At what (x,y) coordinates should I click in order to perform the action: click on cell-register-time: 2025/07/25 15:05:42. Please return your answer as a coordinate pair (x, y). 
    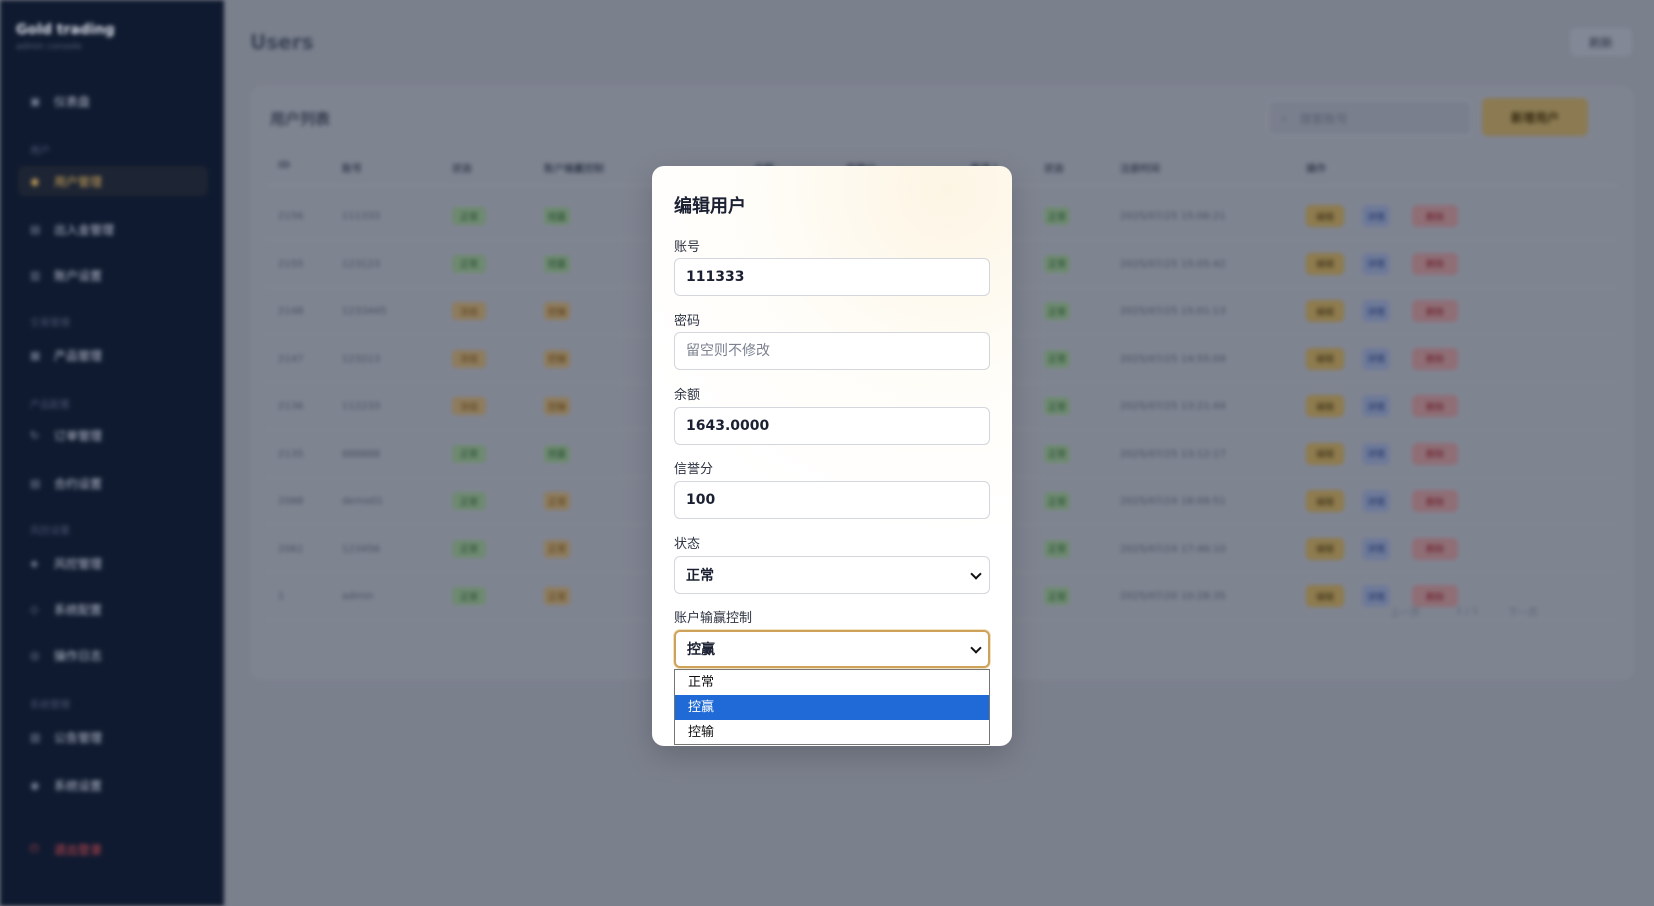
    Looking at the image, I should click on (1173, 264).